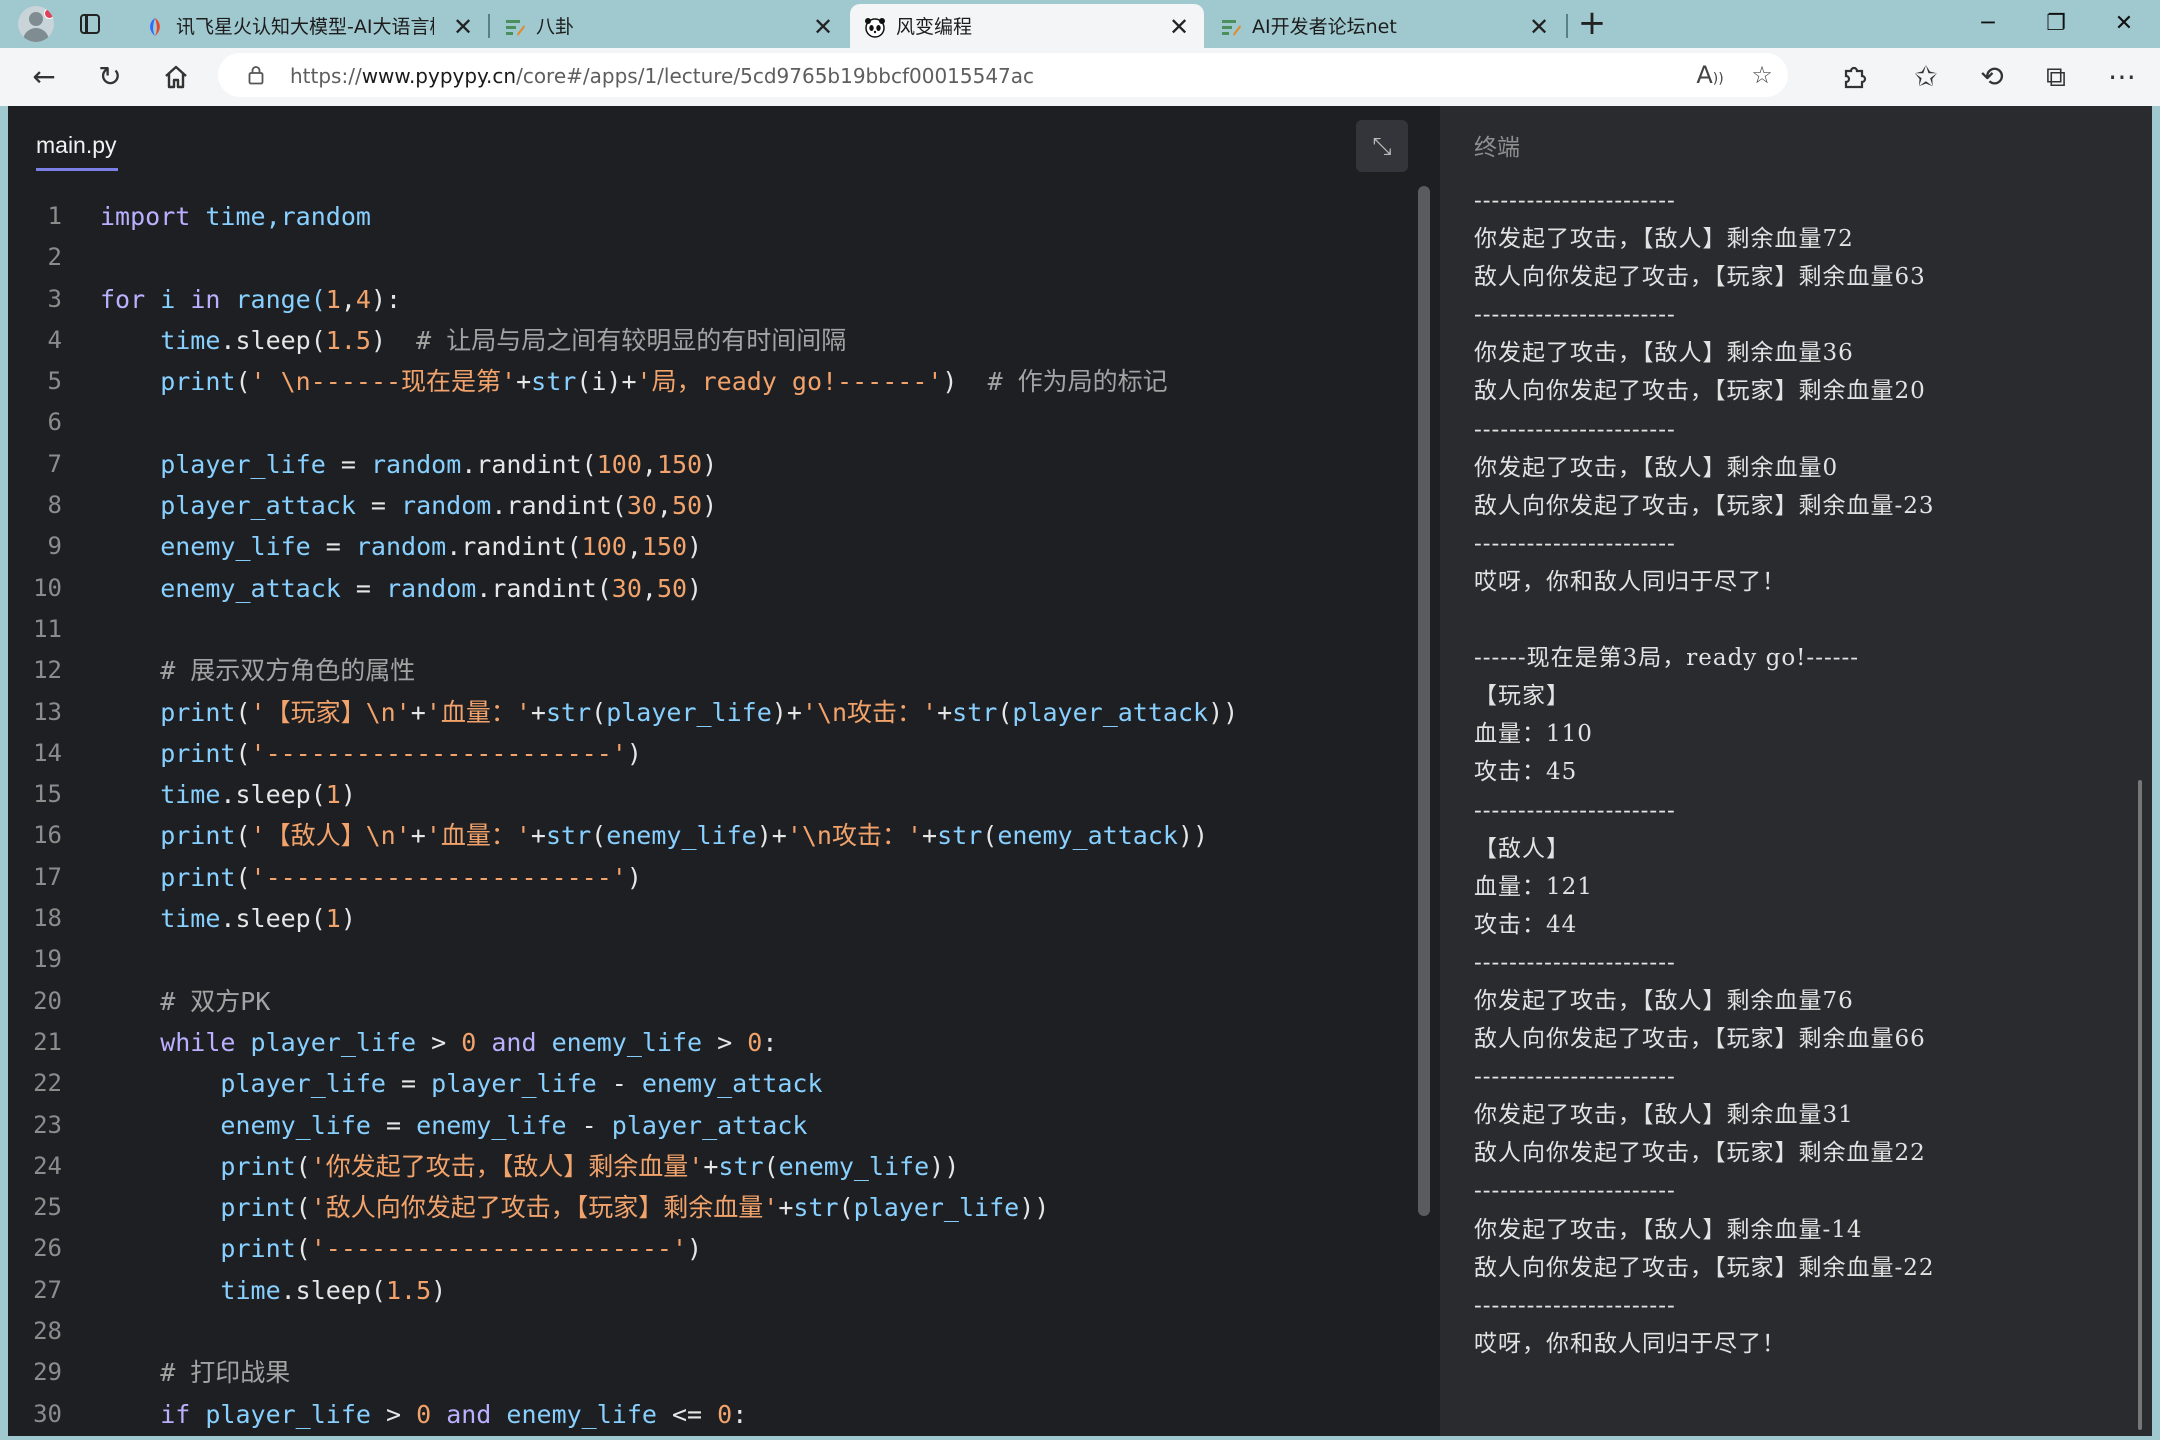 The height and width of the screenshot is (1440, 2160). Describe the element at coordinates (1027, 26) in the screenshot. I see `browser-tab-fengbian: 风变编程 ✕` at that location.